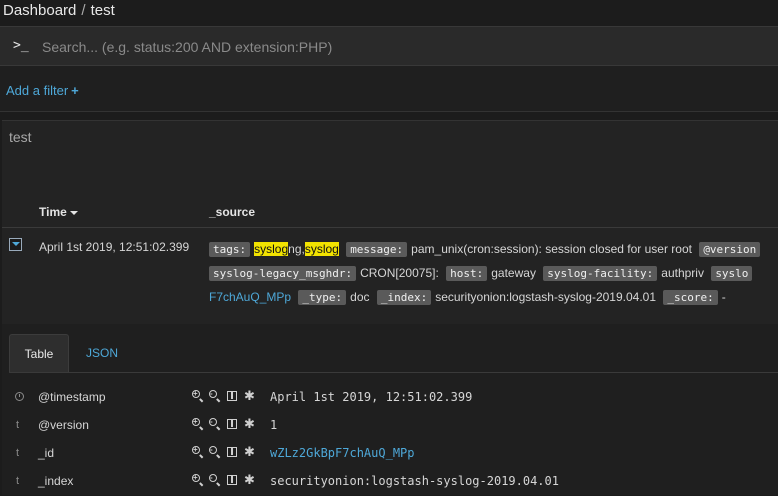 Image resolution: width=778 pixels, height=496 pixels. Describe the element at coordinates (414, 481) in the screenshot. I see `field-value: securityonion:logstash-syslog-2019.04.01` at that location.